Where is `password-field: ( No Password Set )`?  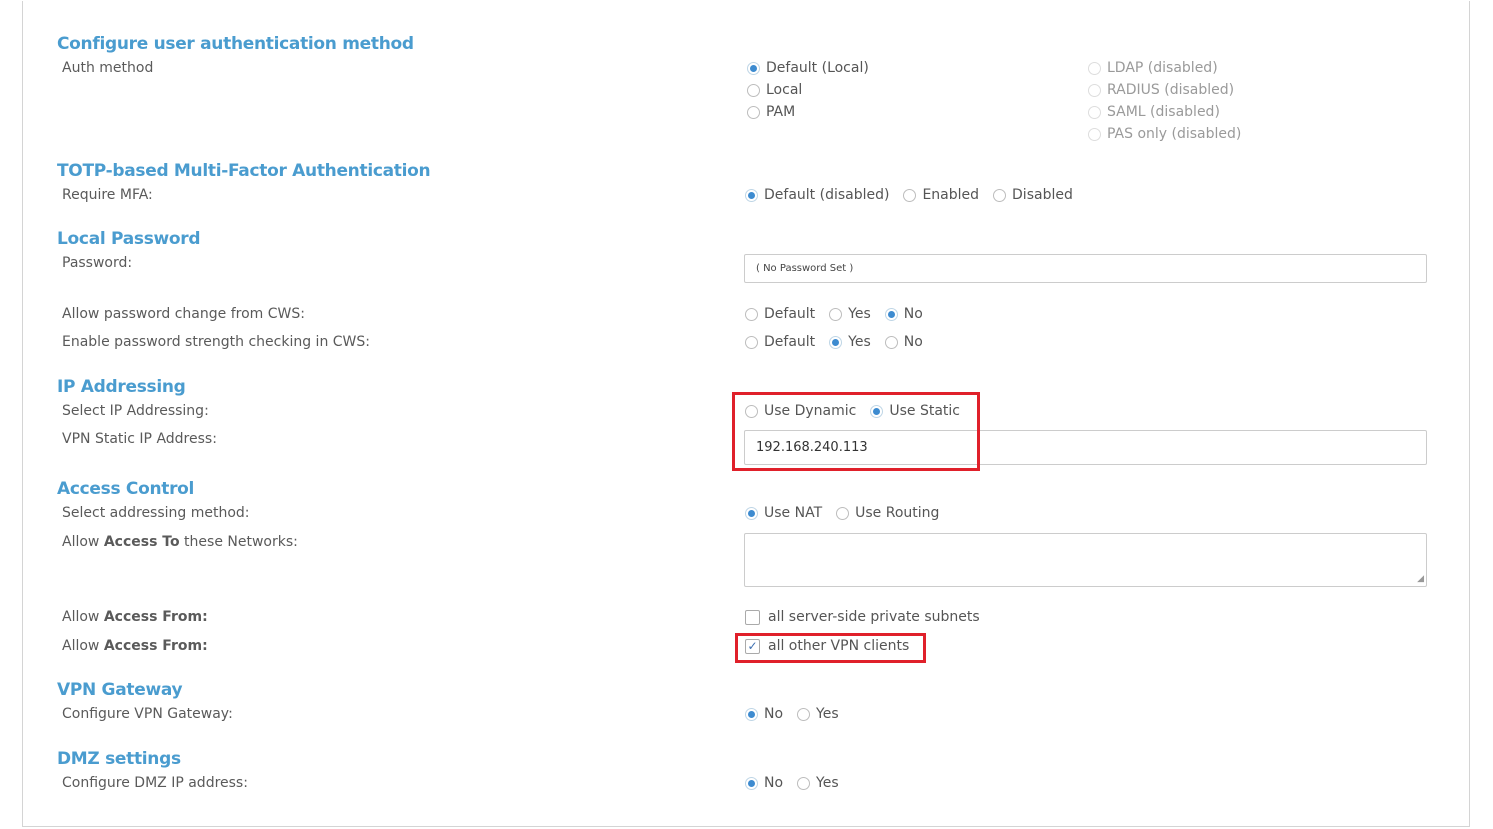 password-field: ( No Password Set ) is located at coordinates (1085, 268).